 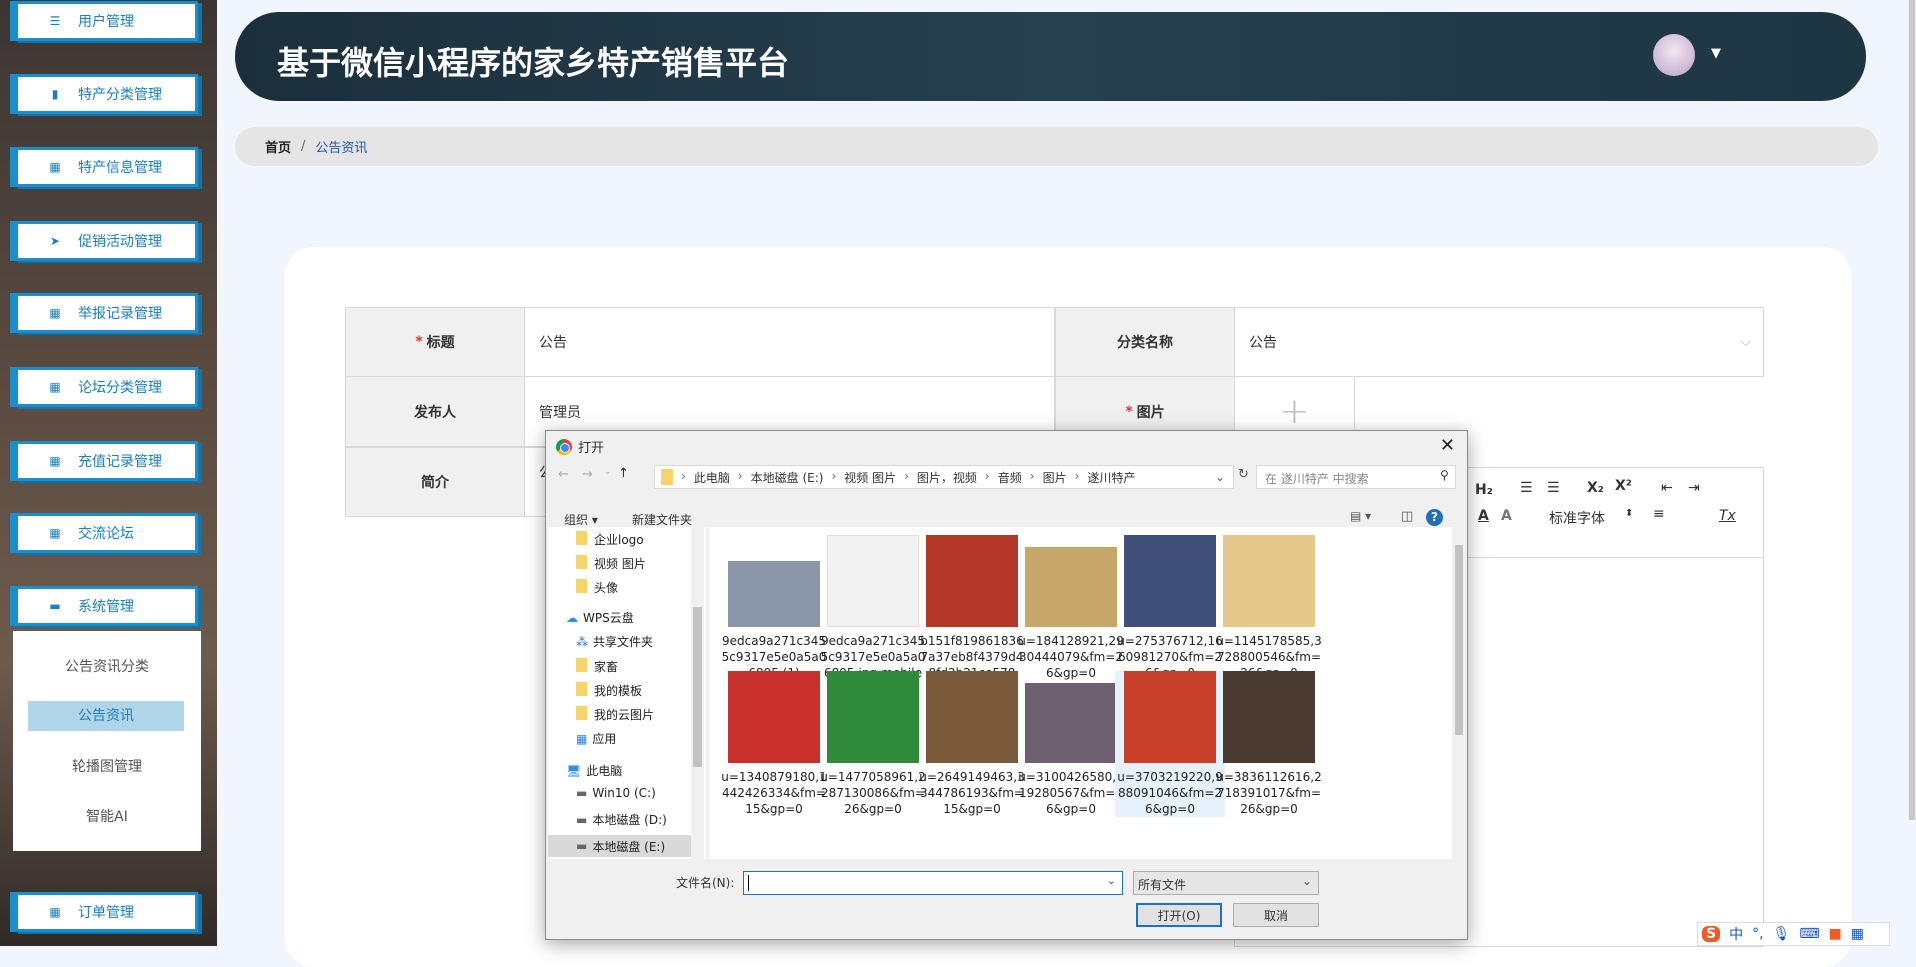 What do you see at coordinates (594, 770) in the screenshot?
I see `nav-item: 🖥 此电脑` at bounding box center [594, 770].